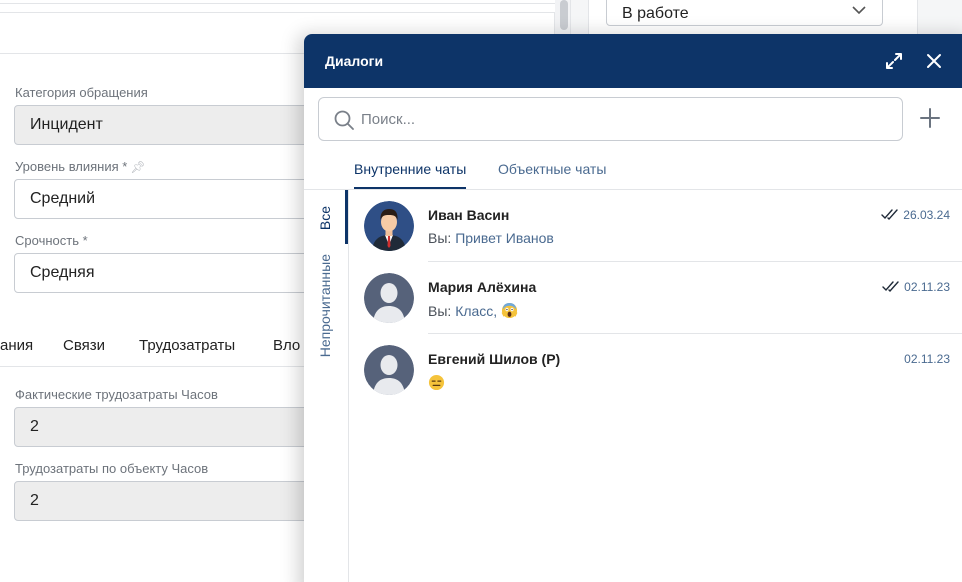  Describe the element at coordinates (564, 15) in the screenshot. I see `scrollbar-thumb` at that location.